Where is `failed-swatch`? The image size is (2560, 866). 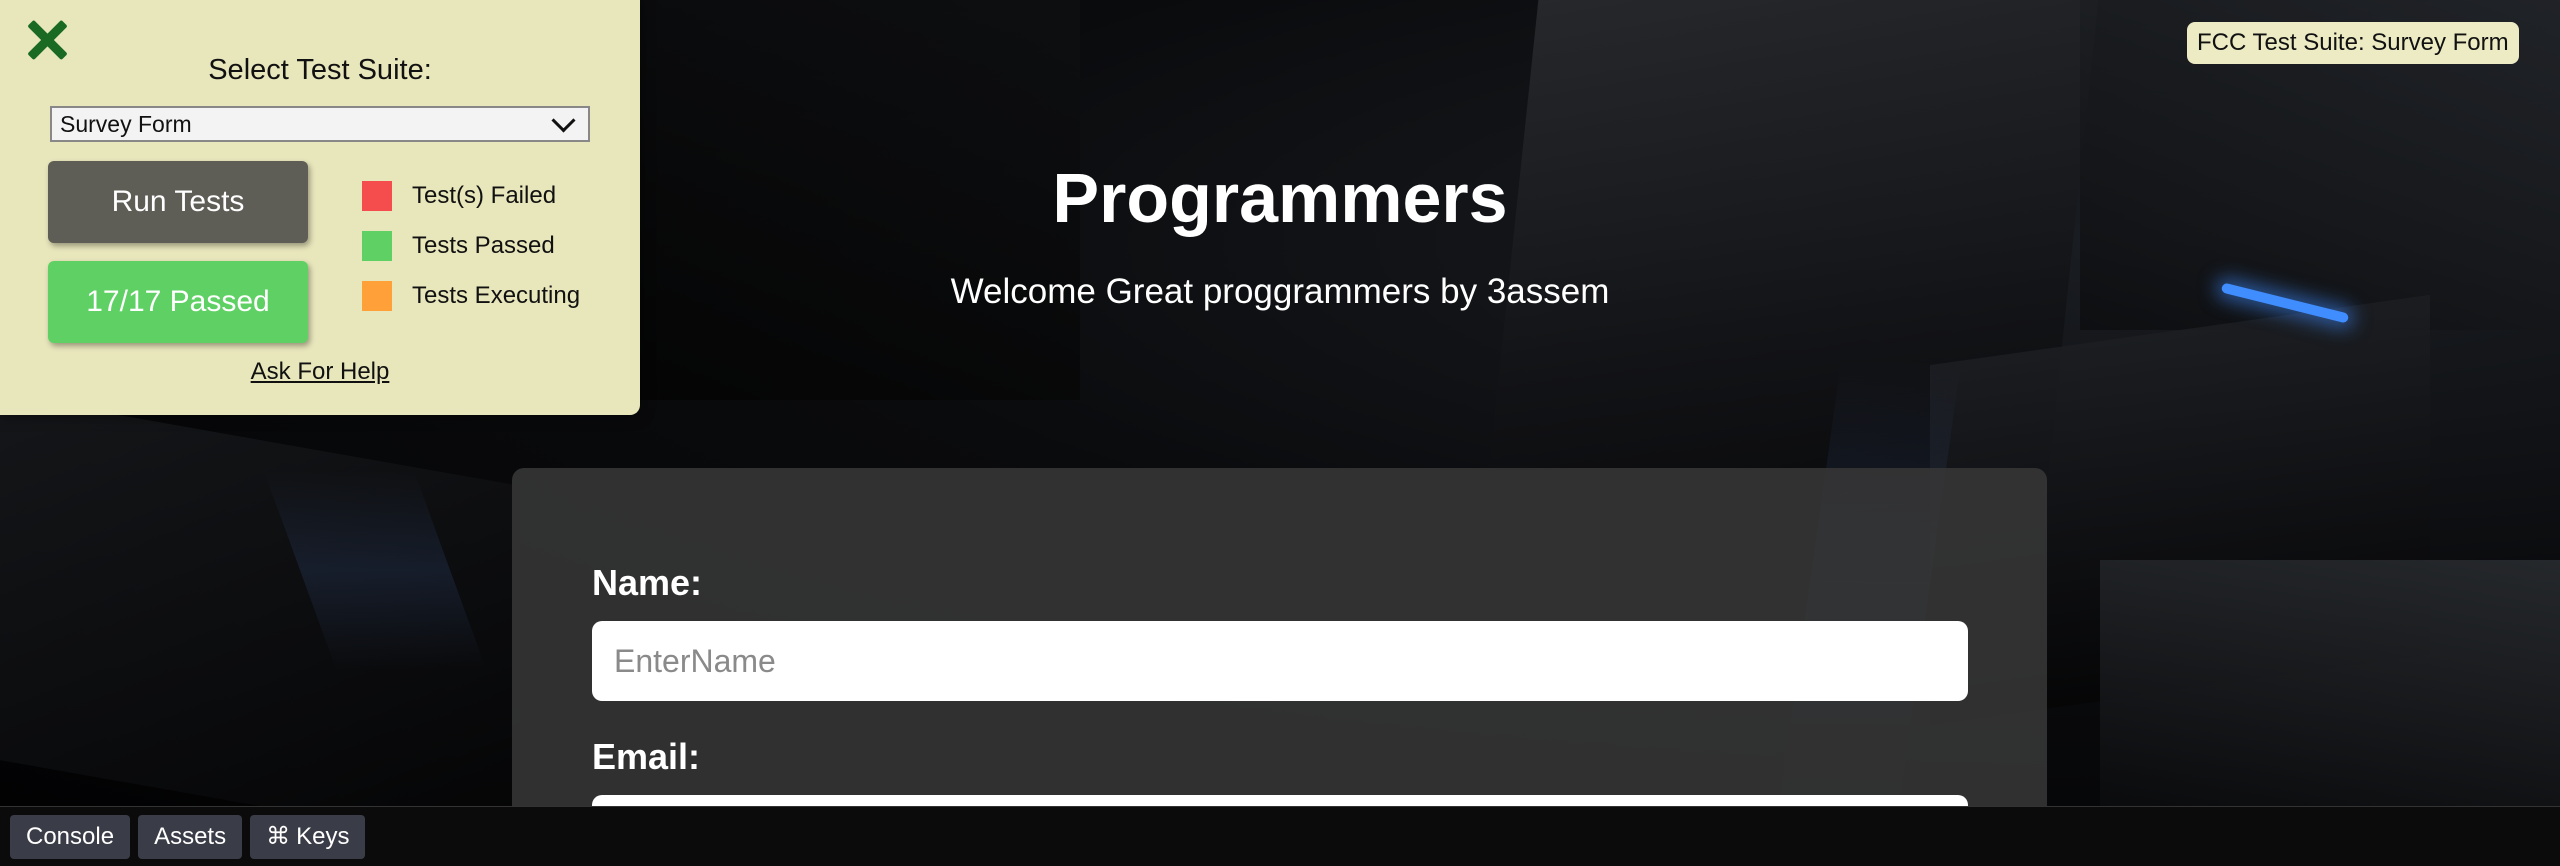
failed-swatch is located at coordinates (377, 196).